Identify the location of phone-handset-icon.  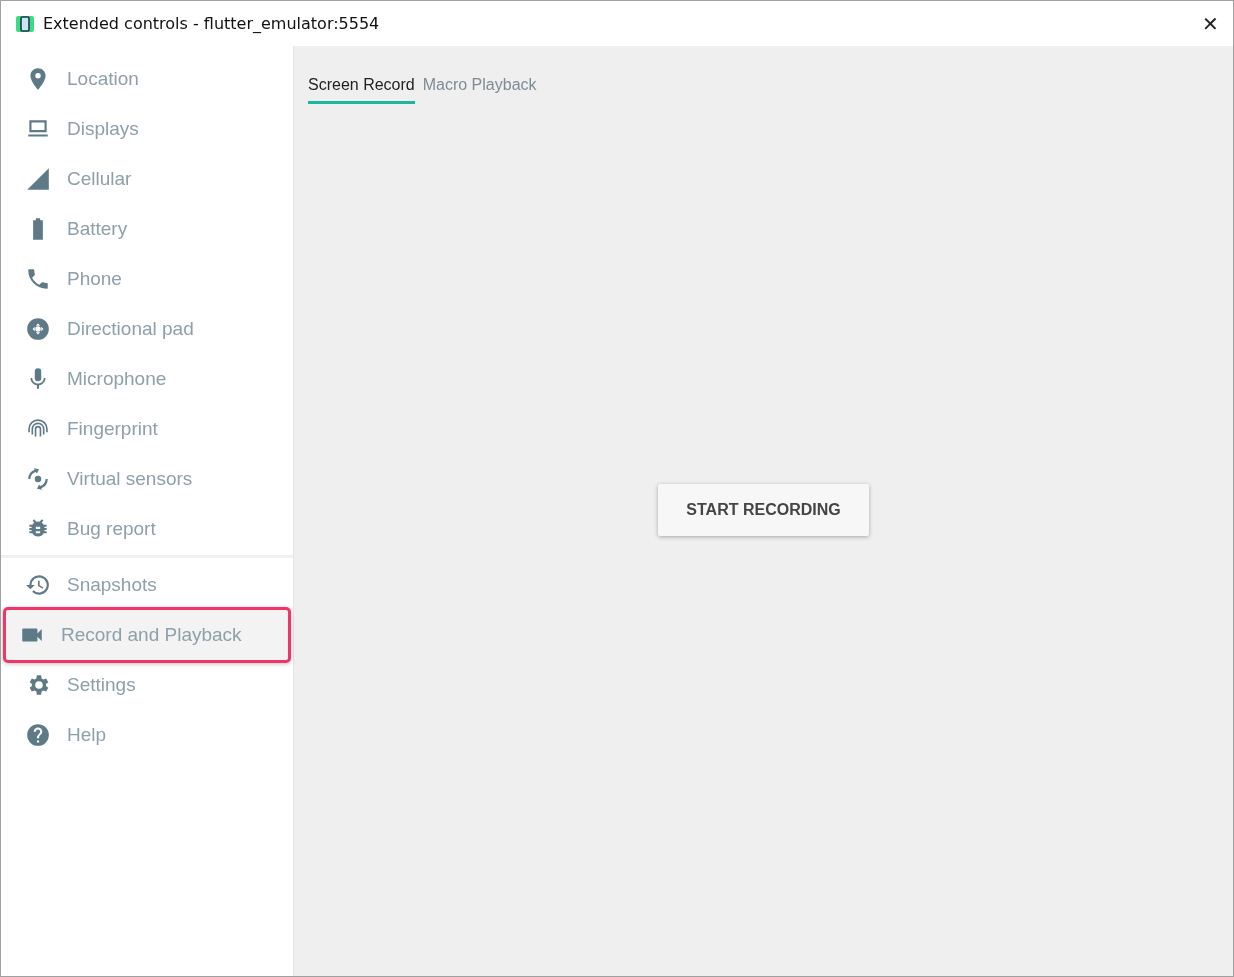
(38, 279).